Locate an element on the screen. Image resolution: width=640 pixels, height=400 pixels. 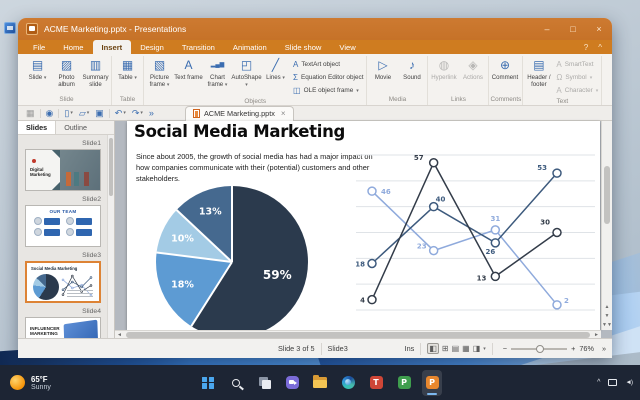
menu-tab-animation: Animation is located at coordinates (250, 47).